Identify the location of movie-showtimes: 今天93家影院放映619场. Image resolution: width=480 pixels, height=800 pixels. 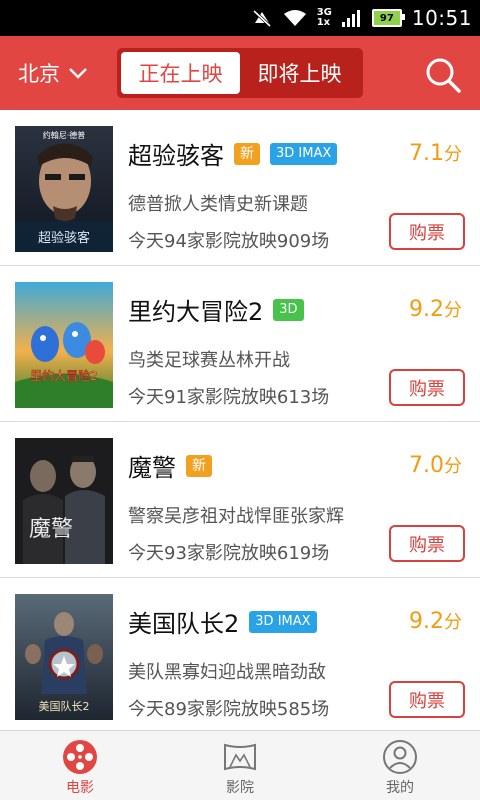
(229, 553).